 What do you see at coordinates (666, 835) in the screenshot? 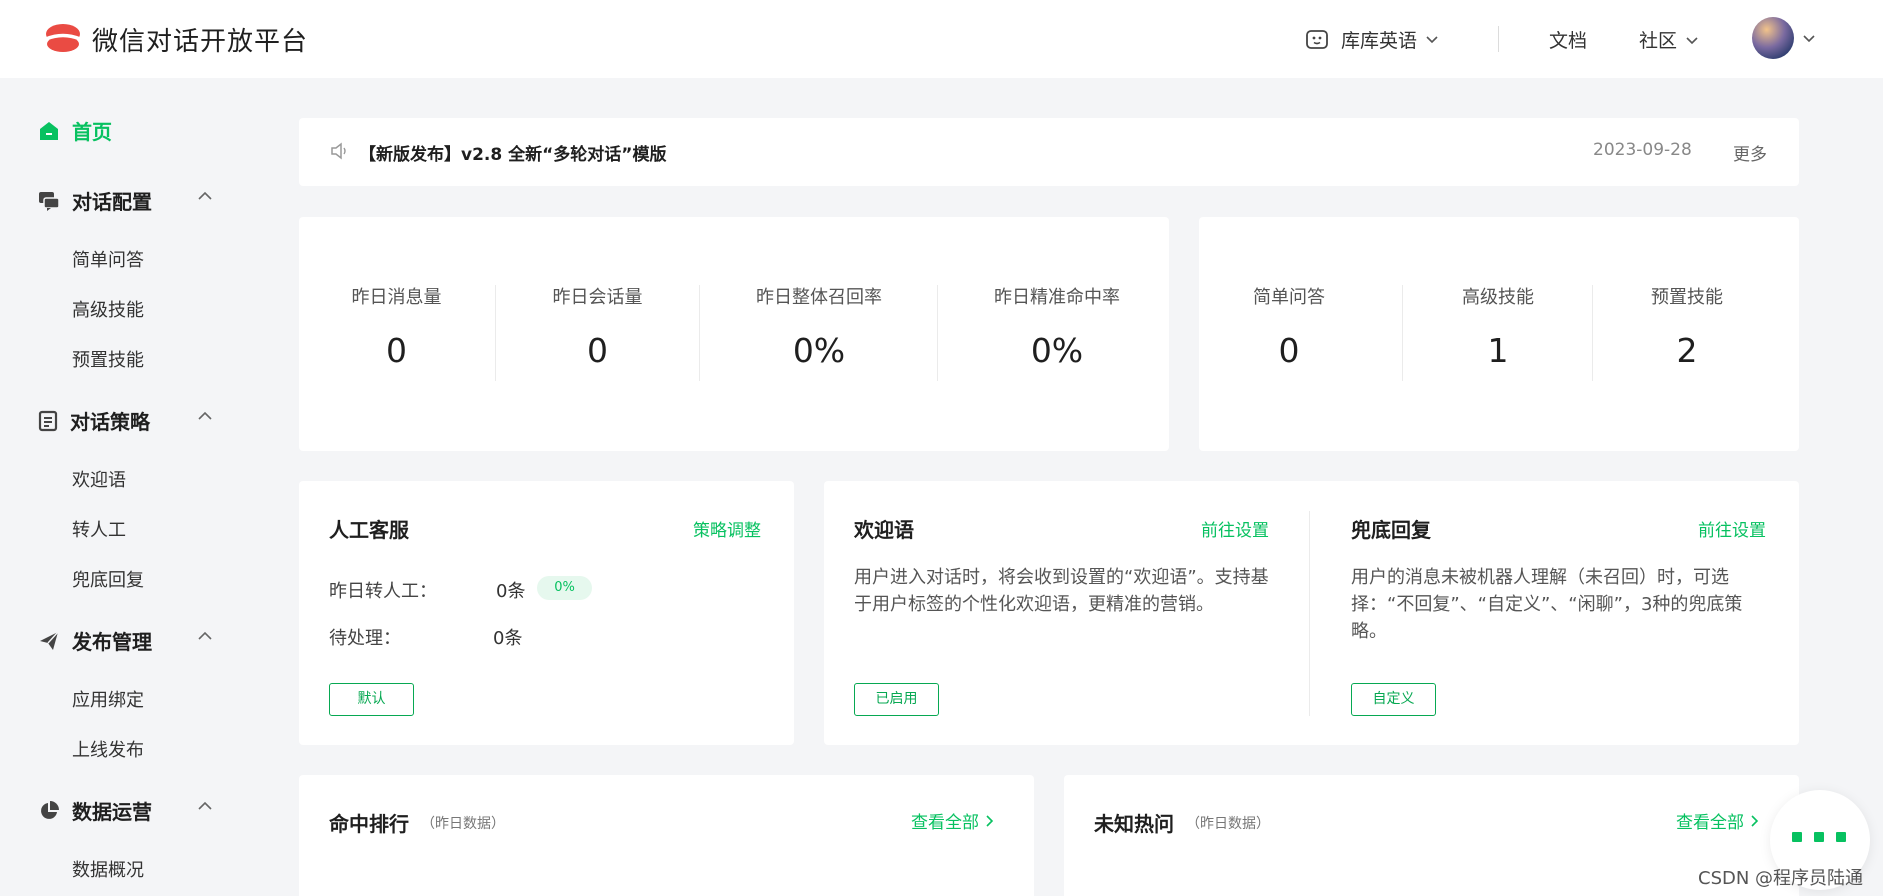
I see `hit-ranking-card: 命中排行 （昨日数据） 查看全部` at bounding box center [666, 835].